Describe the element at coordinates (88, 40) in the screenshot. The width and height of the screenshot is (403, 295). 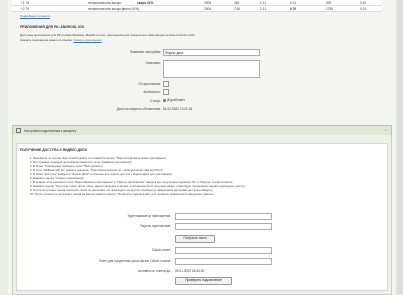
I see `apps-download-link: Скачать приложения` at that location.